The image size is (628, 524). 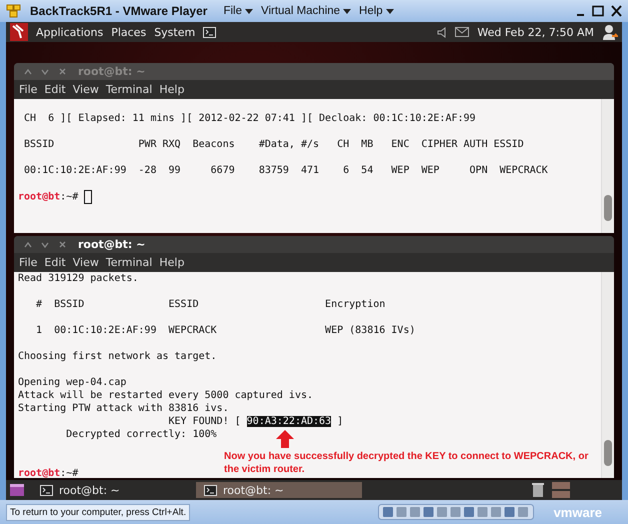 I want to click on user-icon, so click(x=610, y=32).